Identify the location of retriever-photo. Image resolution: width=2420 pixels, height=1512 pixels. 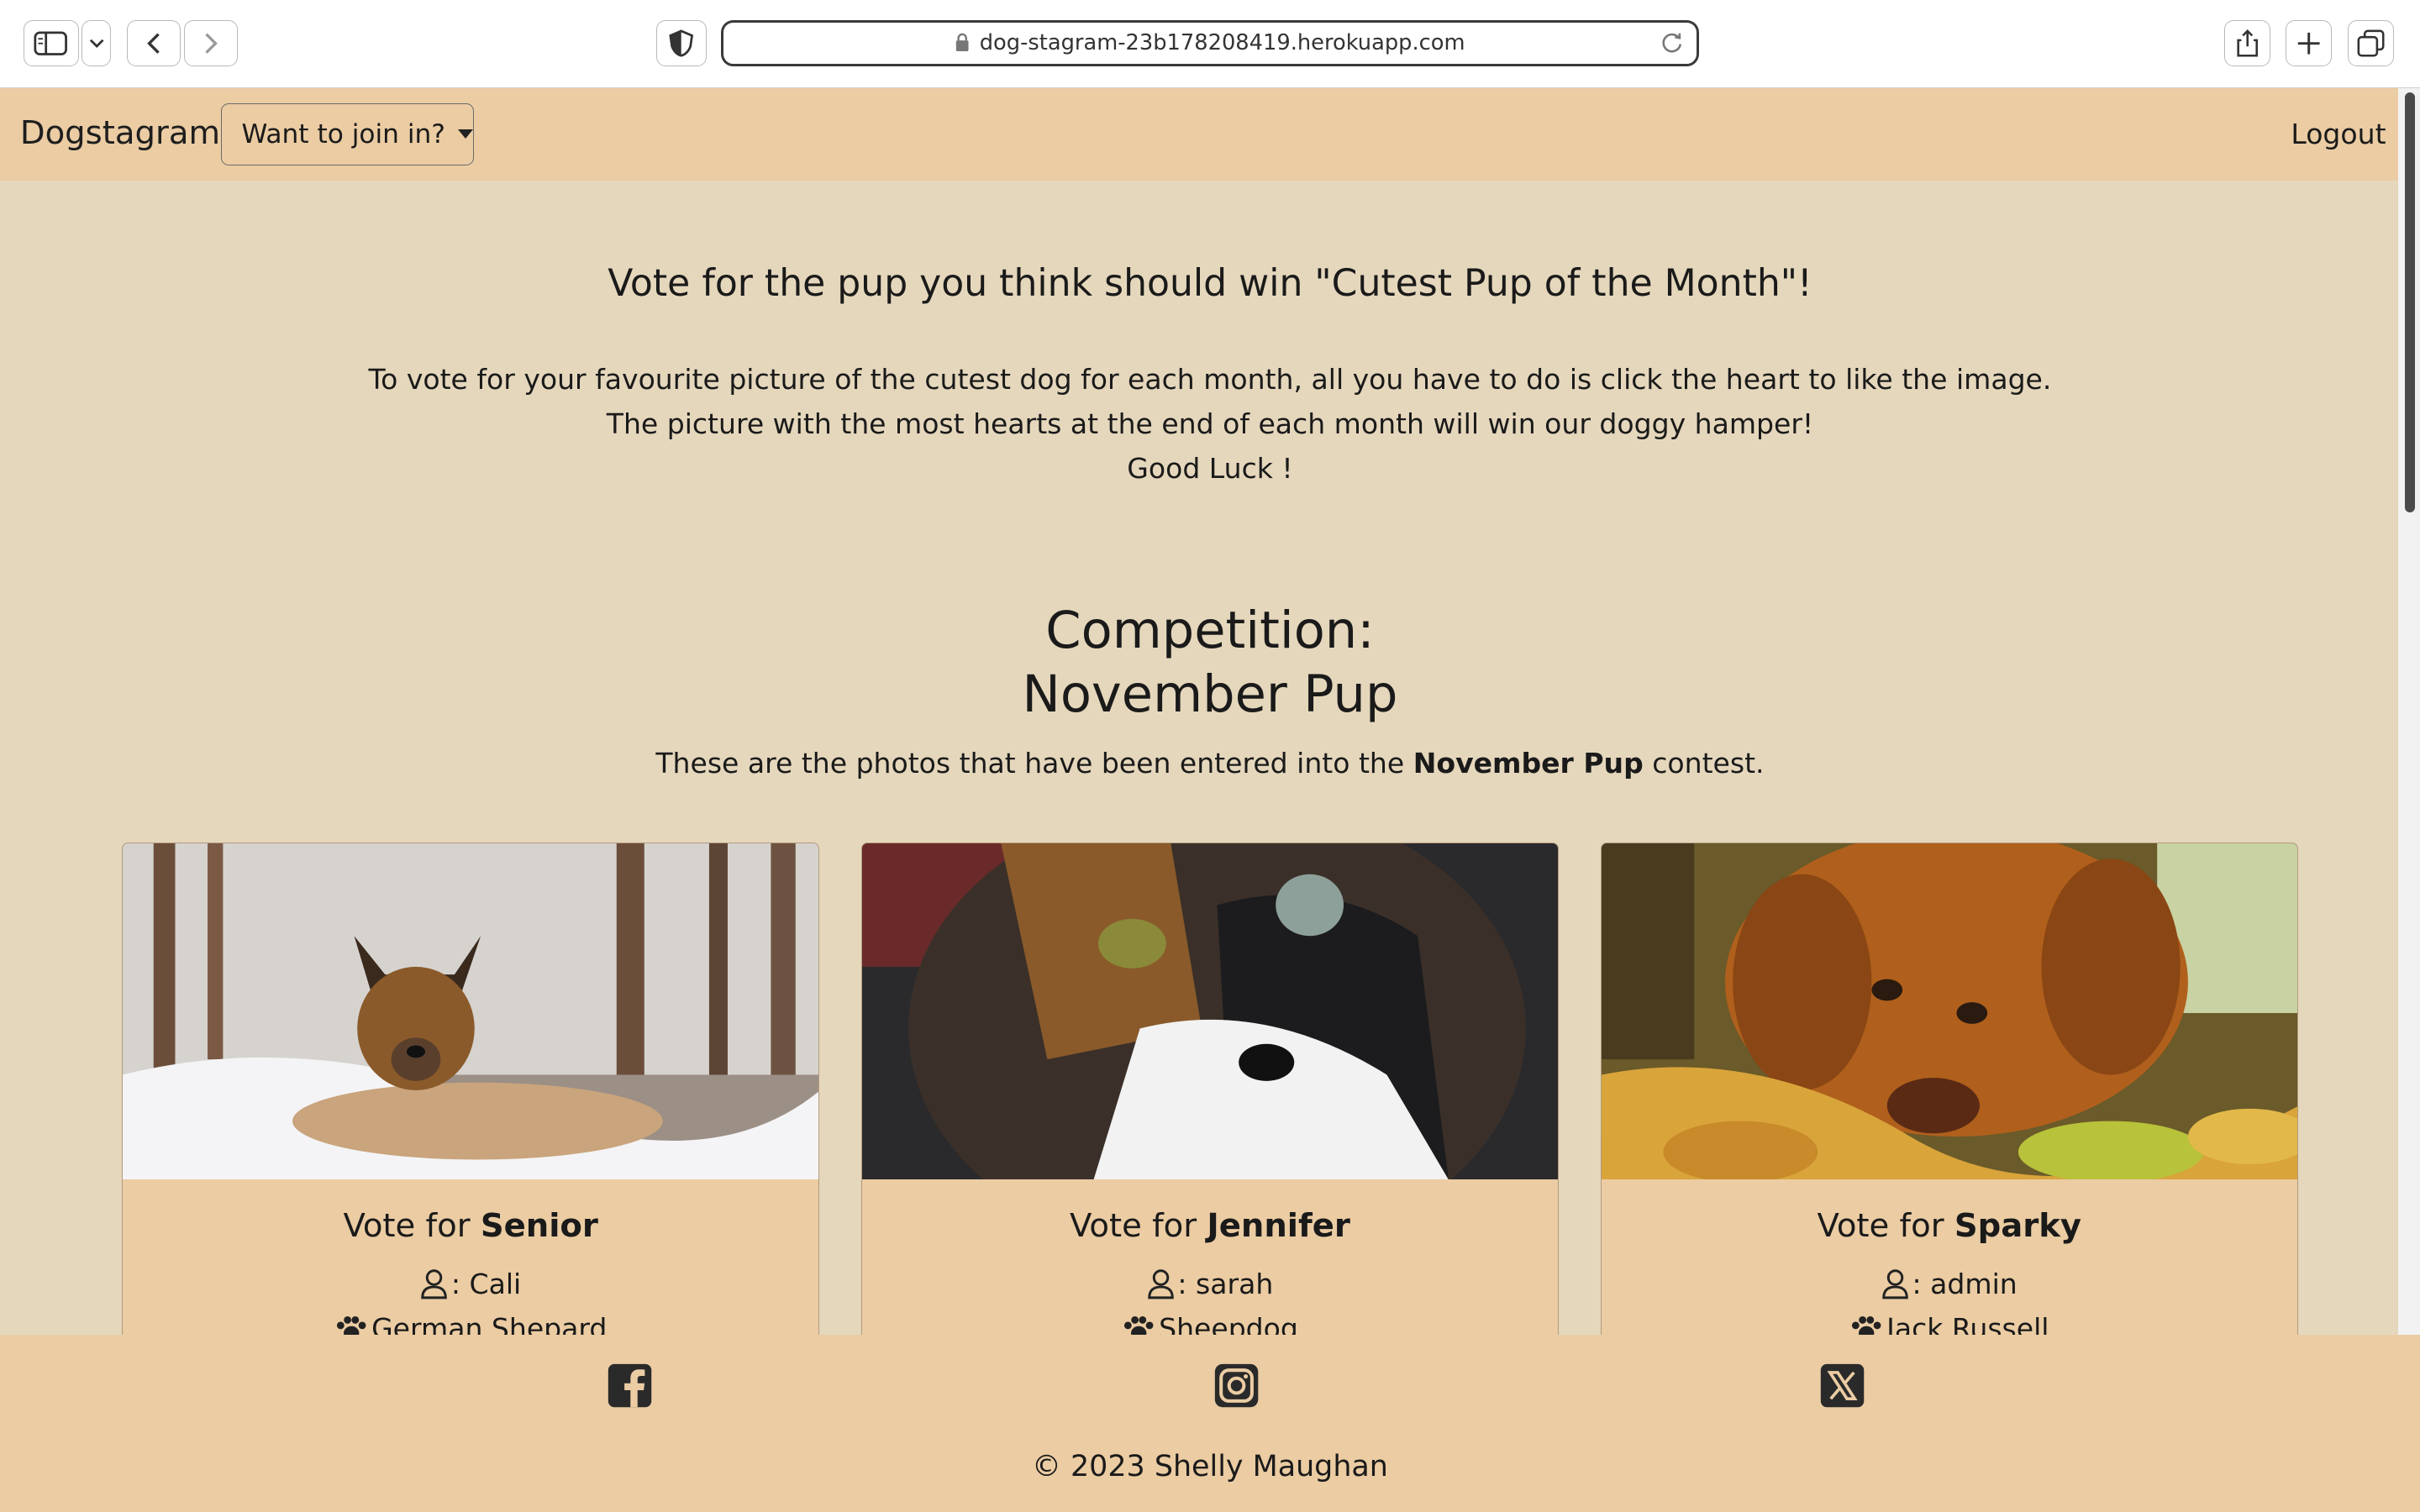
(1949, 1011).